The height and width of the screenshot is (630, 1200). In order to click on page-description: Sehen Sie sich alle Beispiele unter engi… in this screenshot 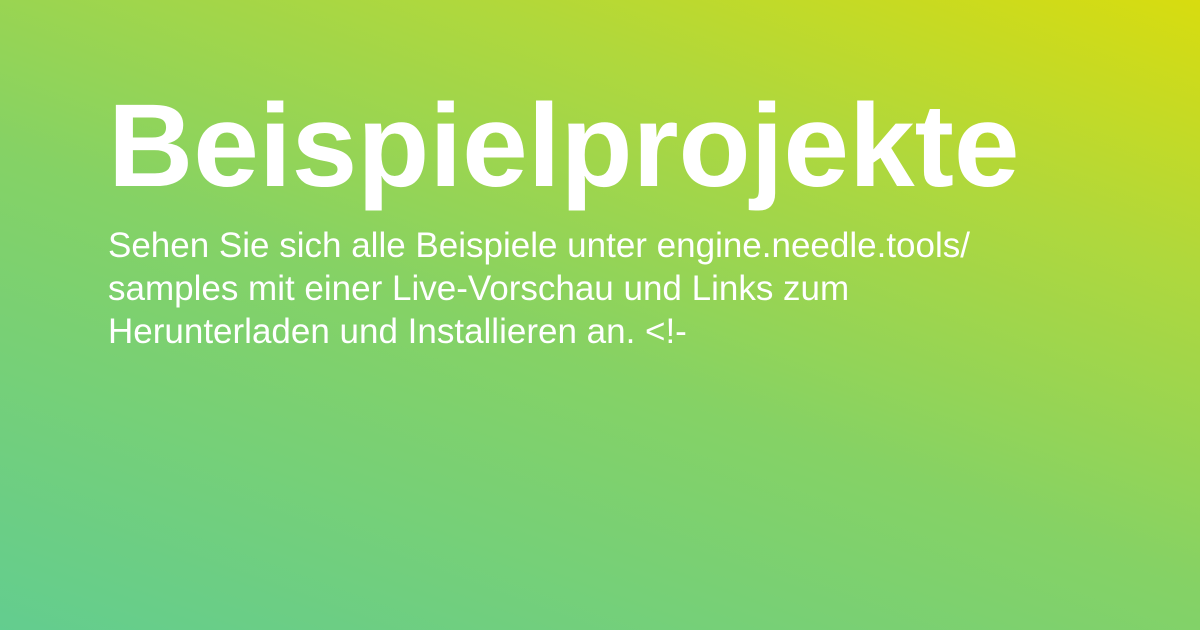, I will do `click(539, 288)`.